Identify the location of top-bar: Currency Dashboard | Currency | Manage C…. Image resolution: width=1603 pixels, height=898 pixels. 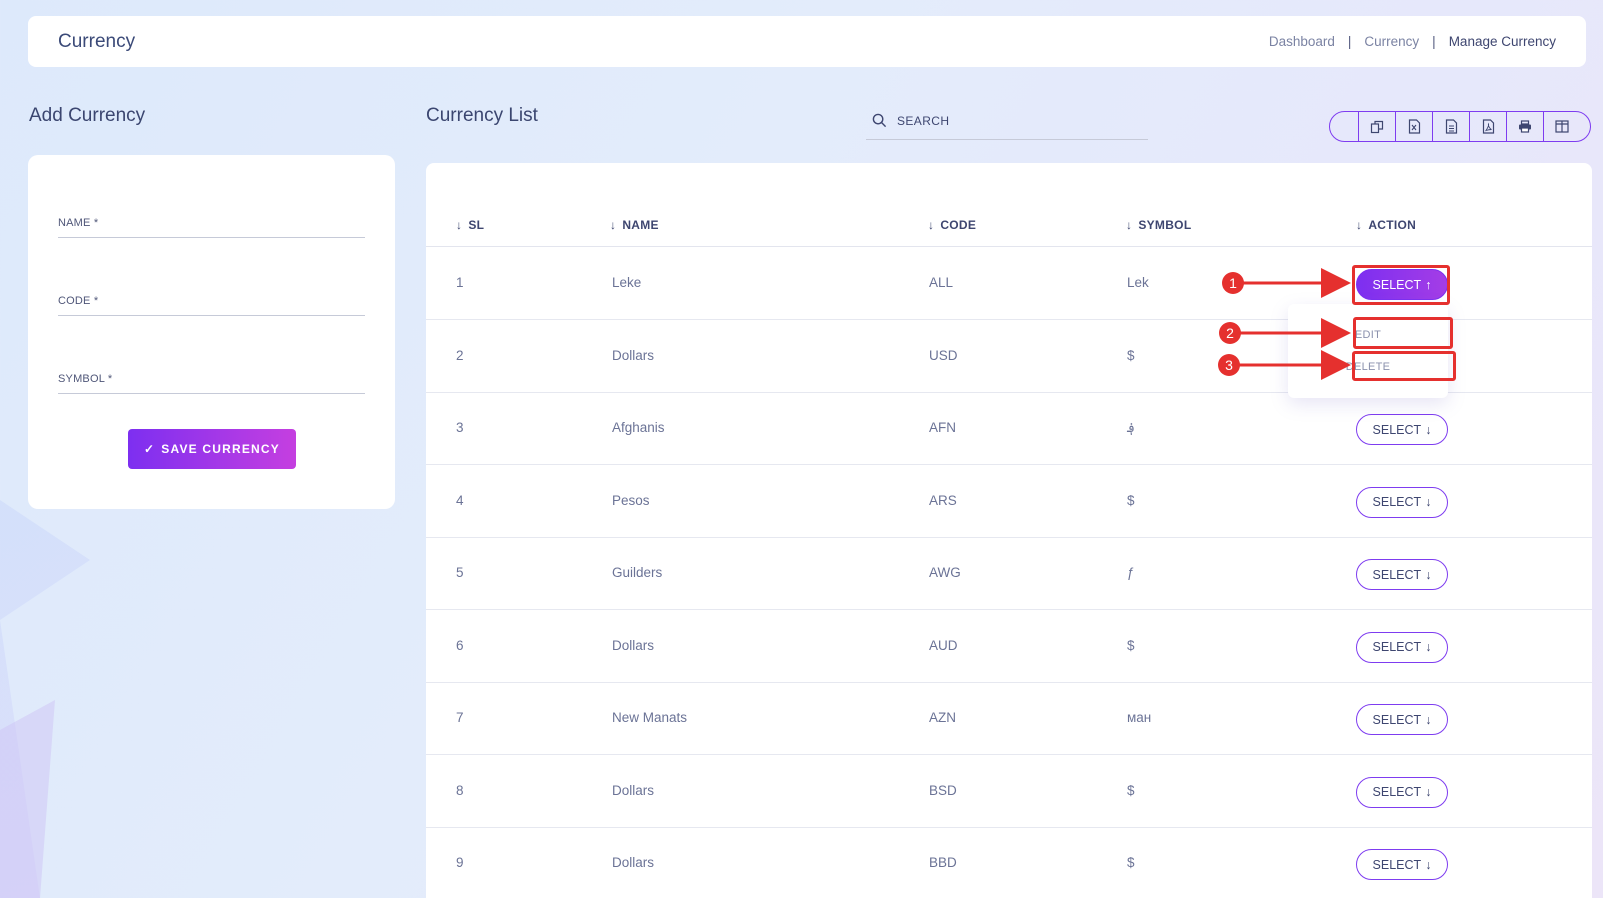
(807, 41).